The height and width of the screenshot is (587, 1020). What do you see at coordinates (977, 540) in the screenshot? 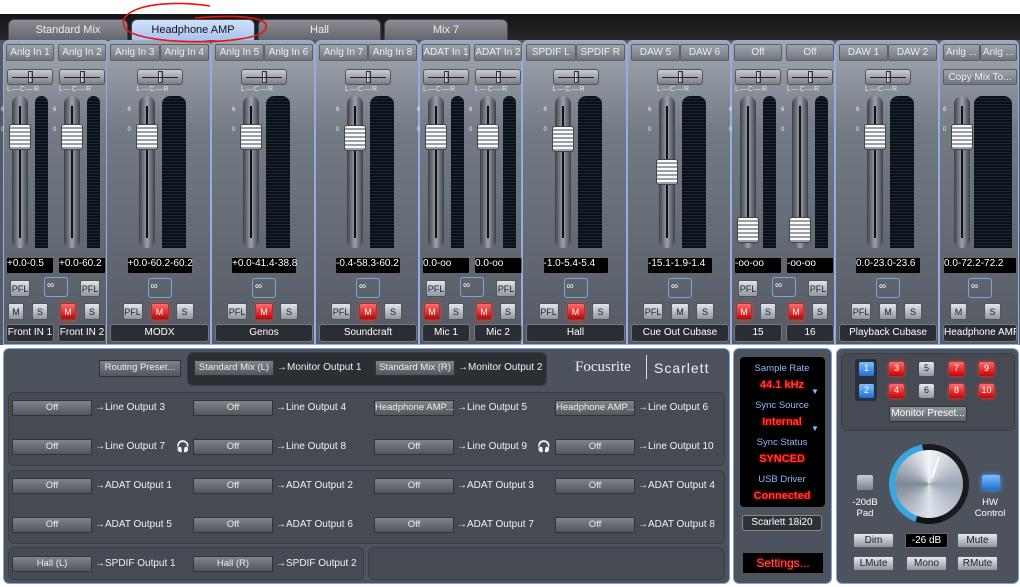
I see `mute-button: Mute` at bounding box center [977, 540].